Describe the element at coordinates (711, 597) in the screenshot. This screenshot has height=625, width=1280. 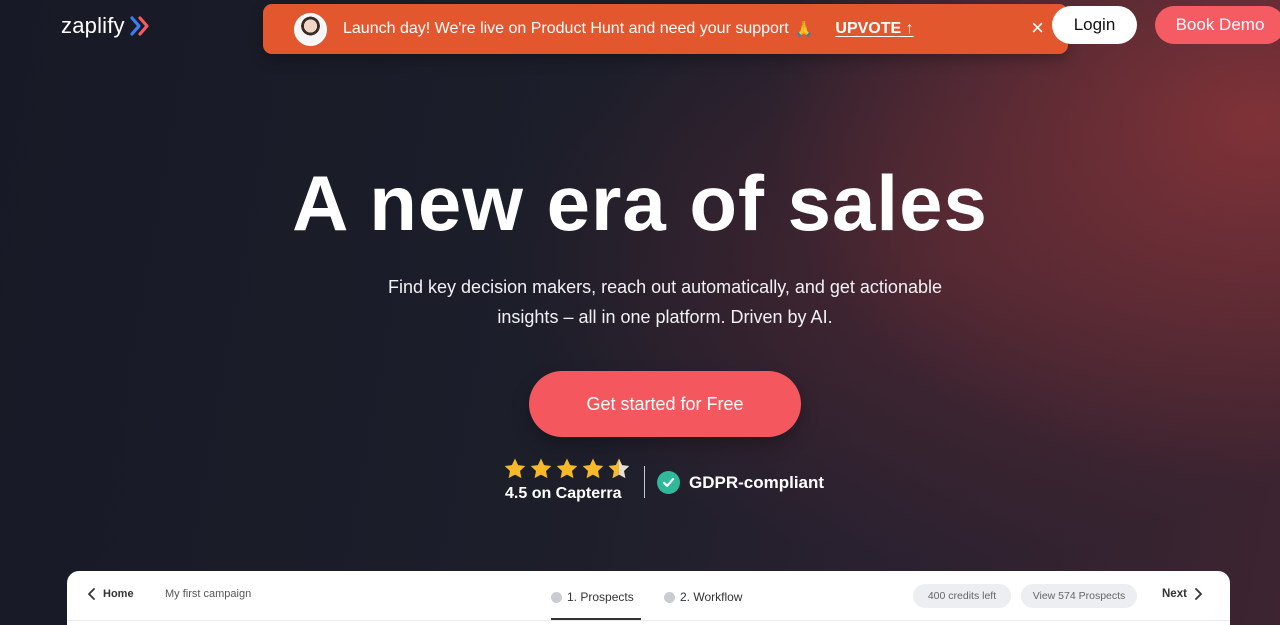
I see `tab-workflow-label: 2. Workflow` at that location.